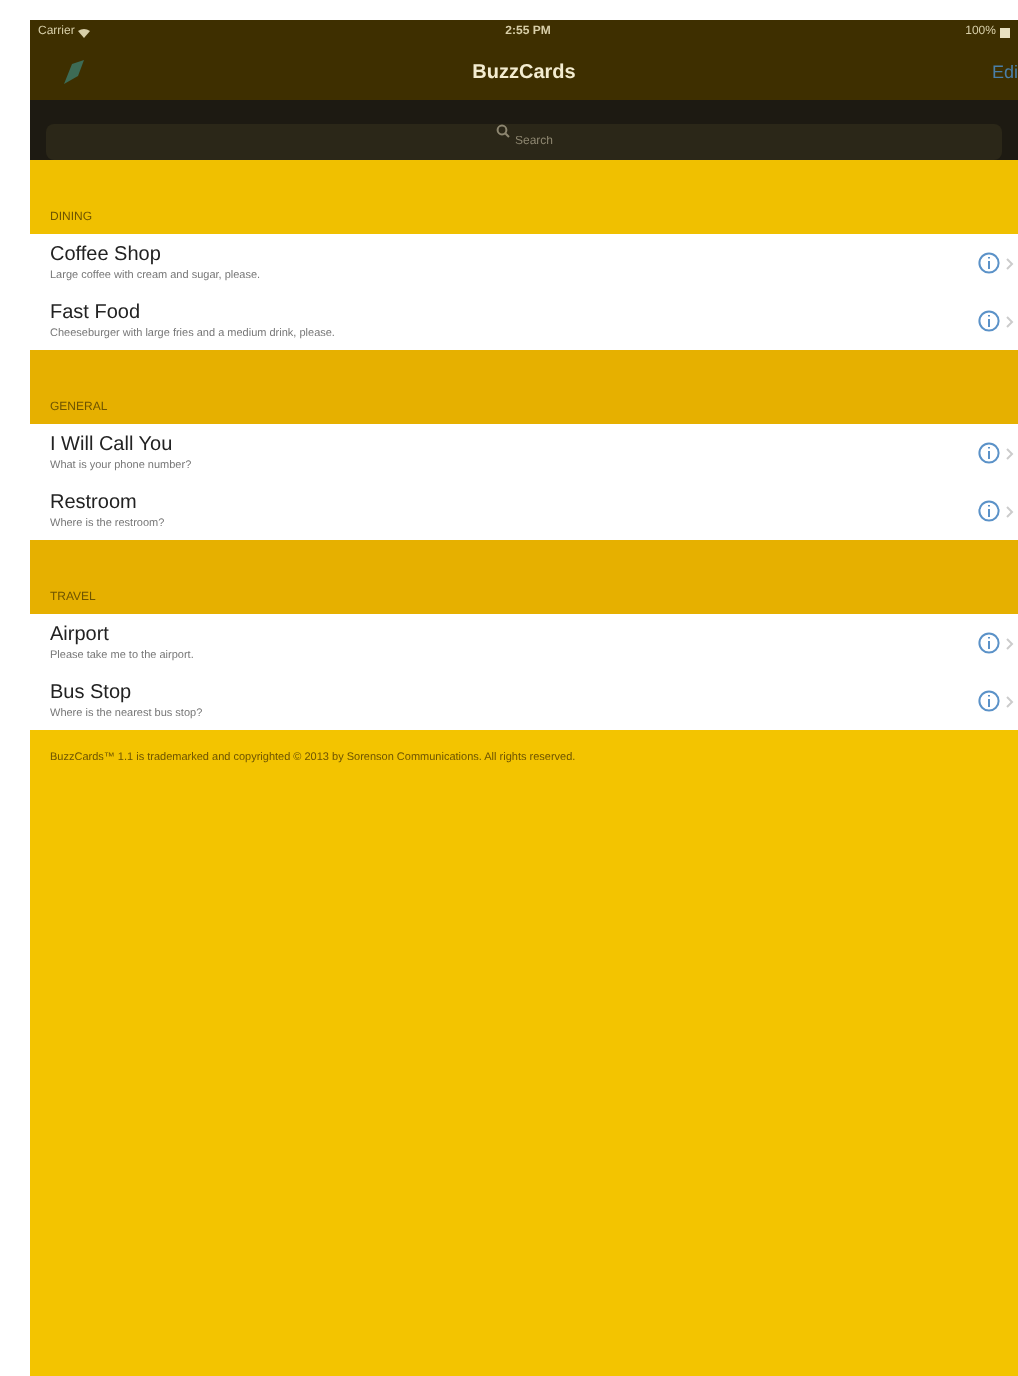 The width and height of the screenshot is (1018, 1376). Describe the element at coordinates (94, 503) in the screenshot. I see `row-title: Restroom` at that location.